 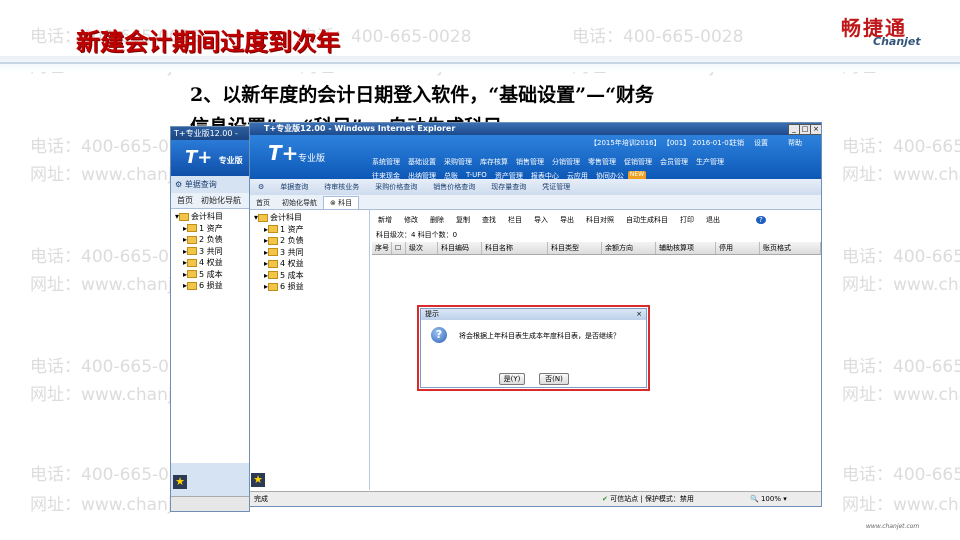 I want to click on print-button: 打印, so click(x=687, y=220).